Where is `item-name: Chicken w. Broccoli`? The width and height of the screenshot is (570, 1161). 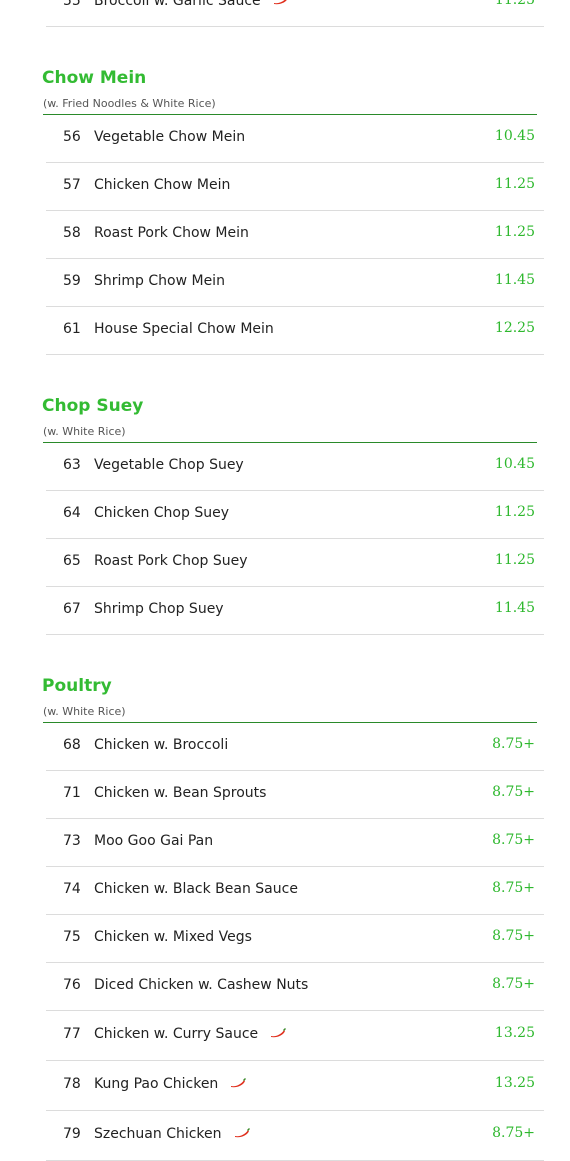
item-name: Chicken w. Broccoli is located at coordinates (161, 745).